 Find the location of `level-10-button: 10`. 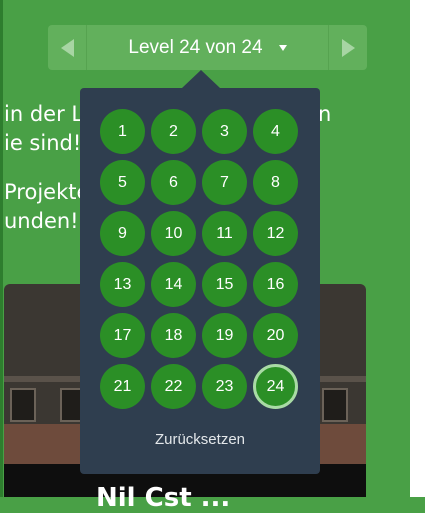

level-10-button: 10 is located at coordinates (173, 233).